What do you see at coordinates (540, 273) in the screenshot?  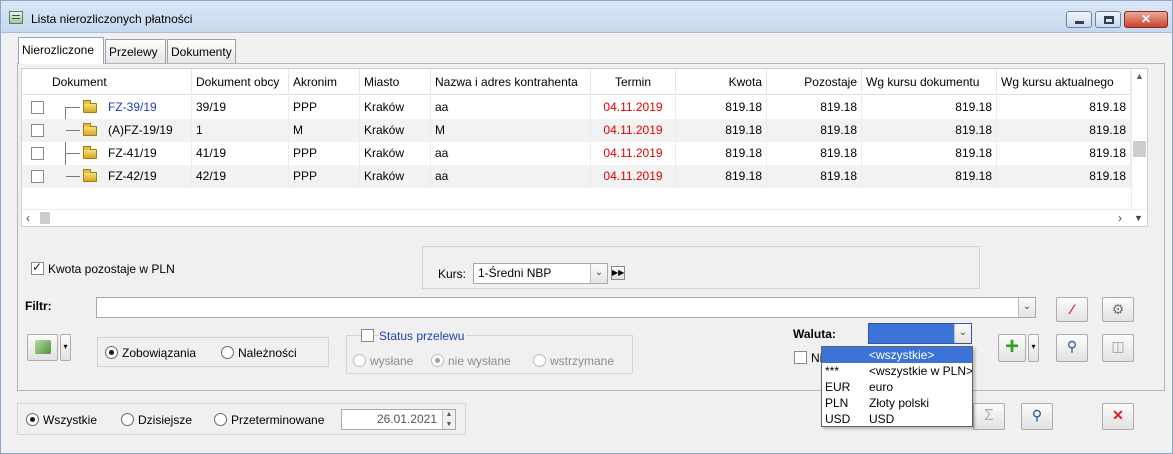 I see `kurs-select: 1-Średni NBP ⌄` at bounding box center [540, 273].